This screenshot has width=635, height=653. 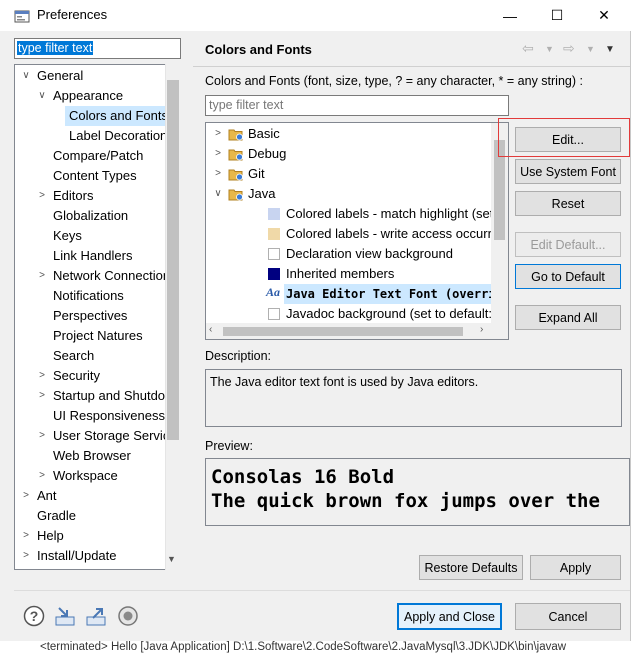 What do you see at coordinates (343, 331) in the screenshot?
I see `colors-tree-hscroll-thumb` at bounding box center [343, 331].